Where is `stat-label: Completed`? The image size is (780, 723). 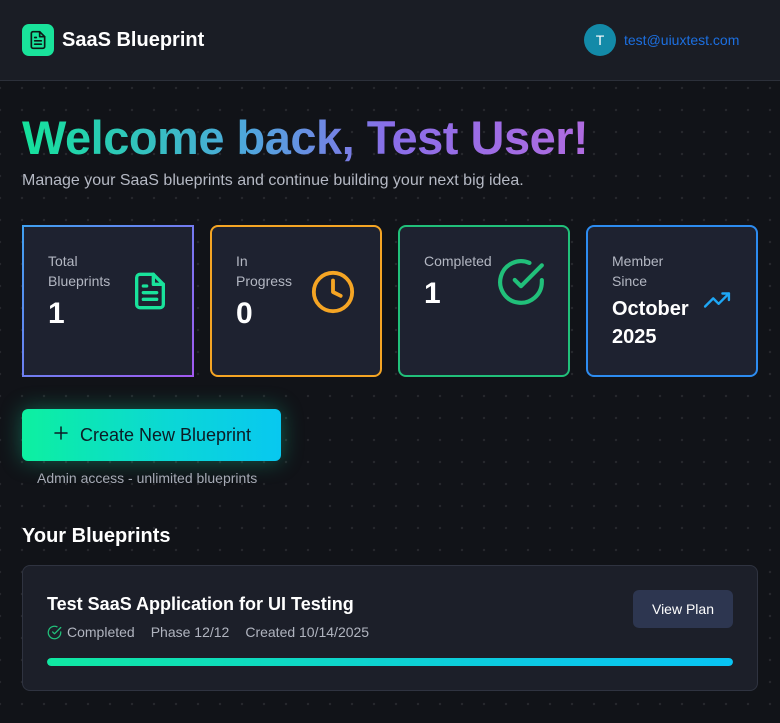 stat-label: Completed is located at coordinates (458, 261).